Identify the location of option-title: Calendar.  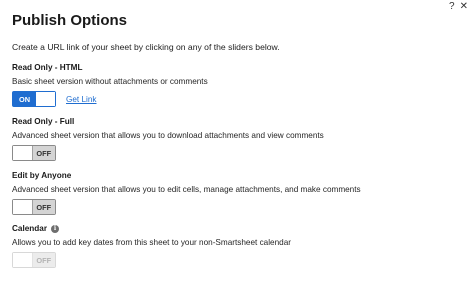
(30, 228).